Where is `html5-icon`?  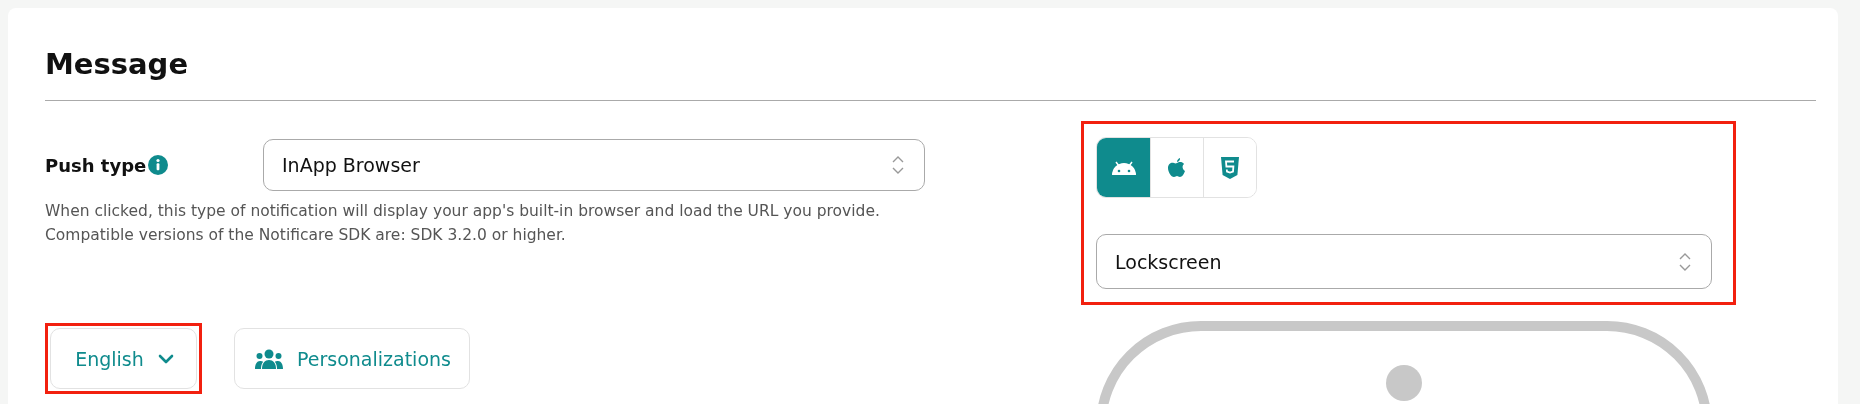 html5-icon is located at coordinates (1230, 167).